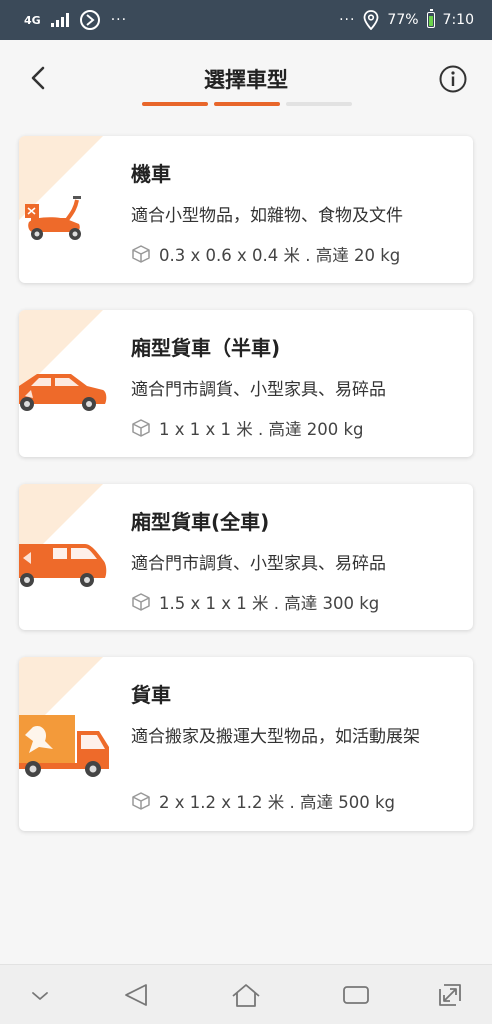 This screenshot has width=492, height=1024. I want to click on page-title: 選擇車型, so click(246, 80).